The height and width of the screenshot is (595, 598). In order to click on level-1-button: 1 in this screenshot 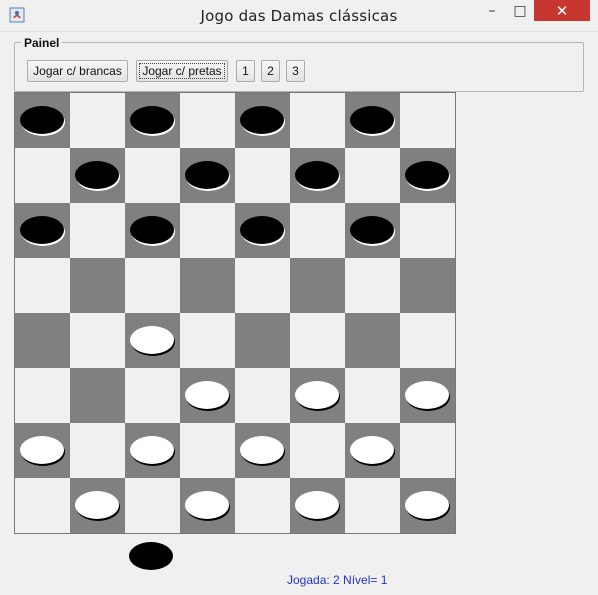, I will do `click(245, 71)`.